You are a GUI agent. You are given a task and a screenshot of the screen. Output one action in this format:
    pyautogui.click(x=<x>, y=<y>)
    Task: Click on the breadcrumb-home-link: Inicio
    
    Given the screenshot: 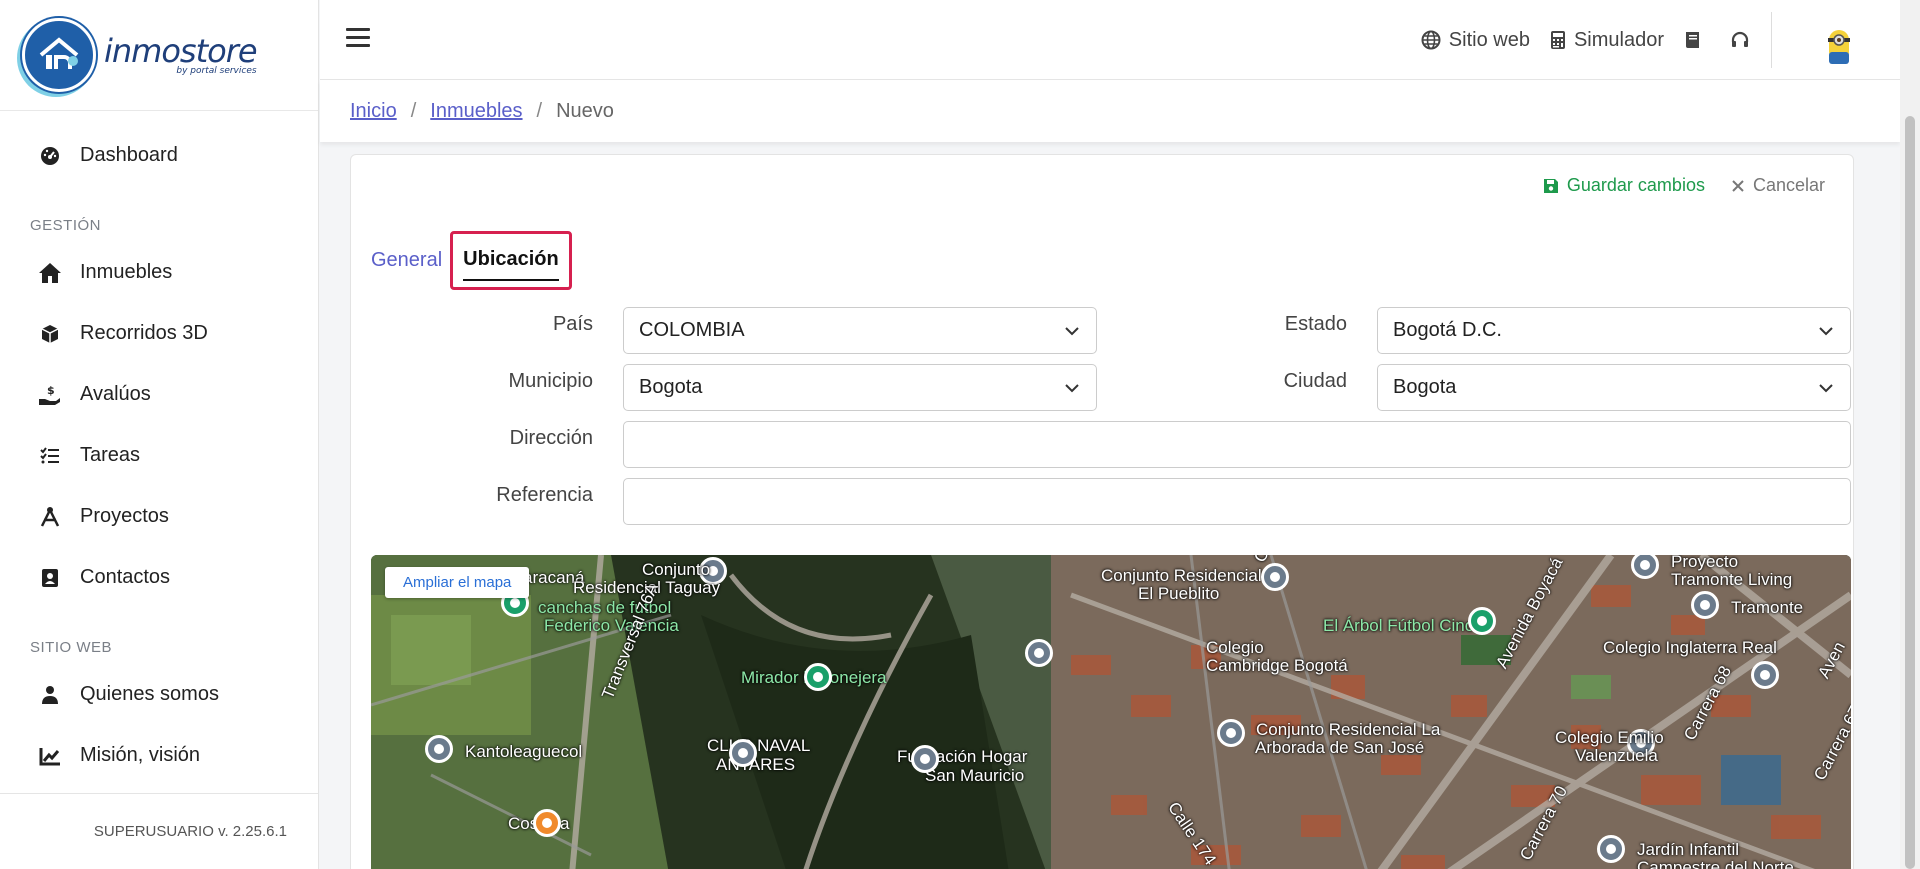 What is the action you would take?
    pyautogui.click(x=373, y=111)
    